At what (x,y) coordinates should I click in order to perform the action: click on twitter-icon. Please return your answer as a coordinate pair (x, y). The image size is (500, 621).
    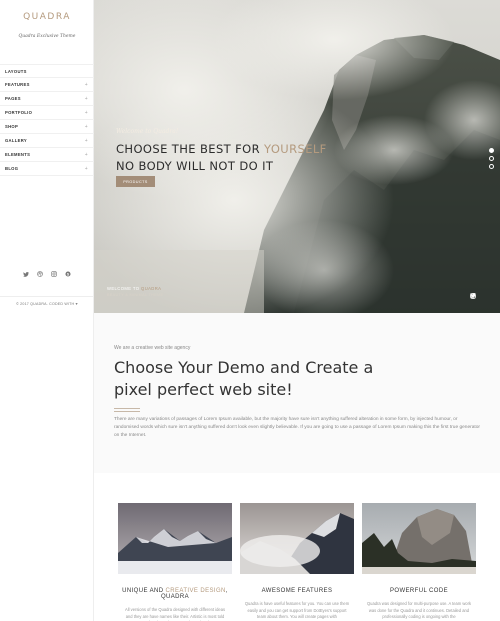
    Looking at the image, I should click on (26, 274).